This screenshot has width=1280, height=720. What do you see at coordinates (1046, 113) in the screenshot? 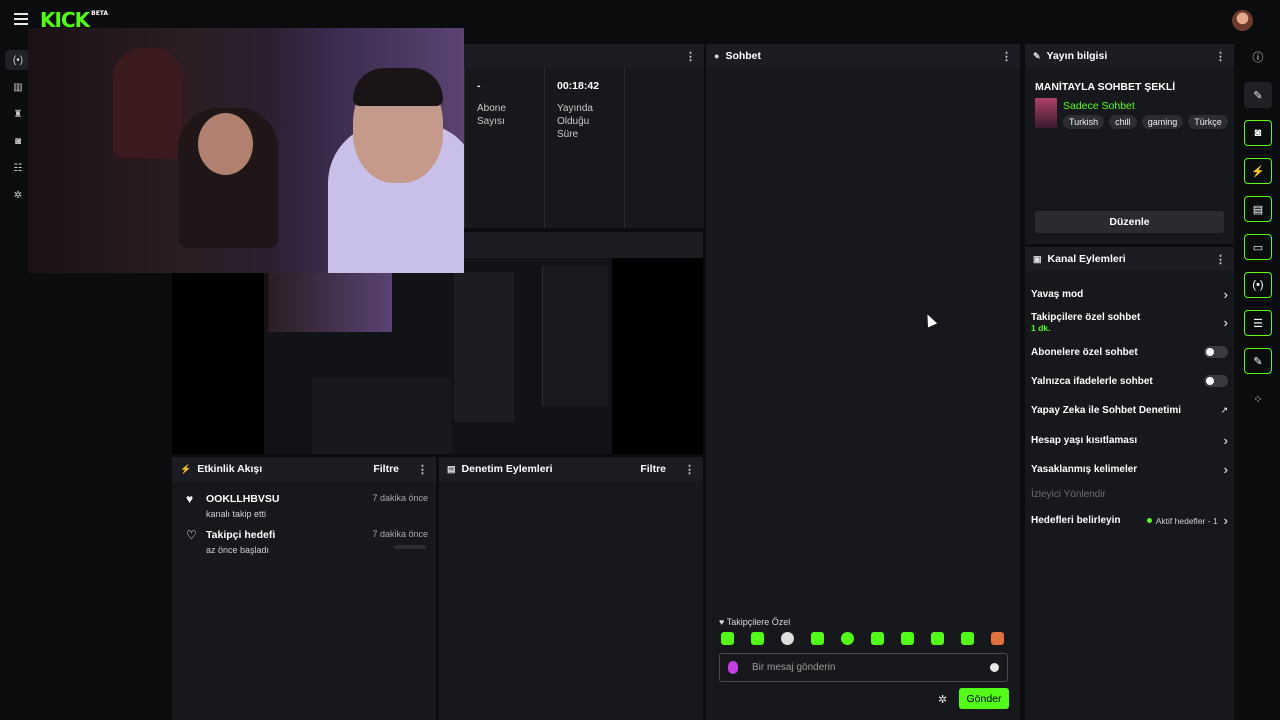
I see `category-thumbnail` at bounding box center [1046, 113].